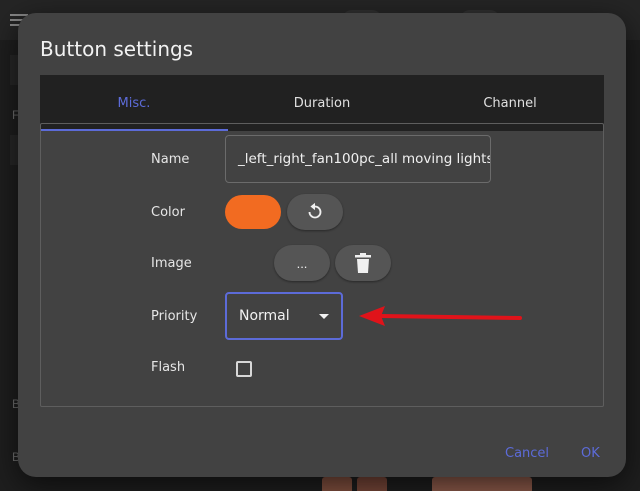 The height and width of the screenshot is (491, 640). I want to click on chevron-down-icon, so click(324, 316).